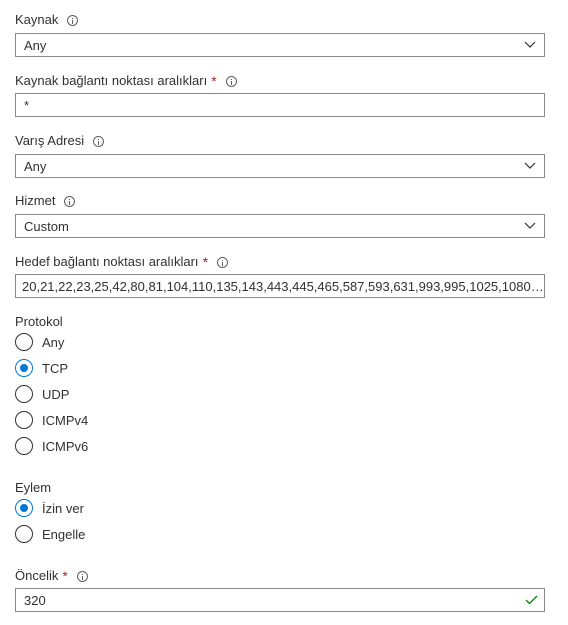  I want to click on source-value: Any, so click(35, 45).